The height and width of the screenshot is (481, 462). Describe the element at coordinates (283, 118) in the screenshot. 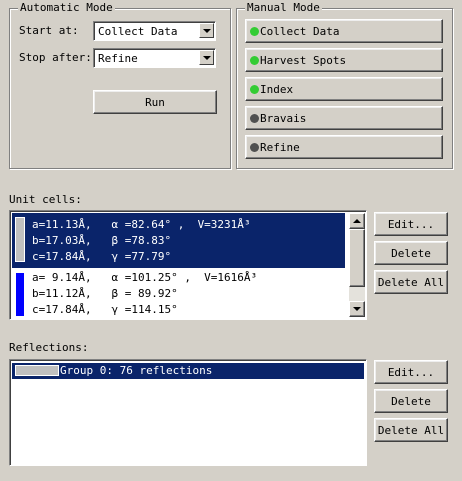

I see `bravais-label: Bravais` at that location.